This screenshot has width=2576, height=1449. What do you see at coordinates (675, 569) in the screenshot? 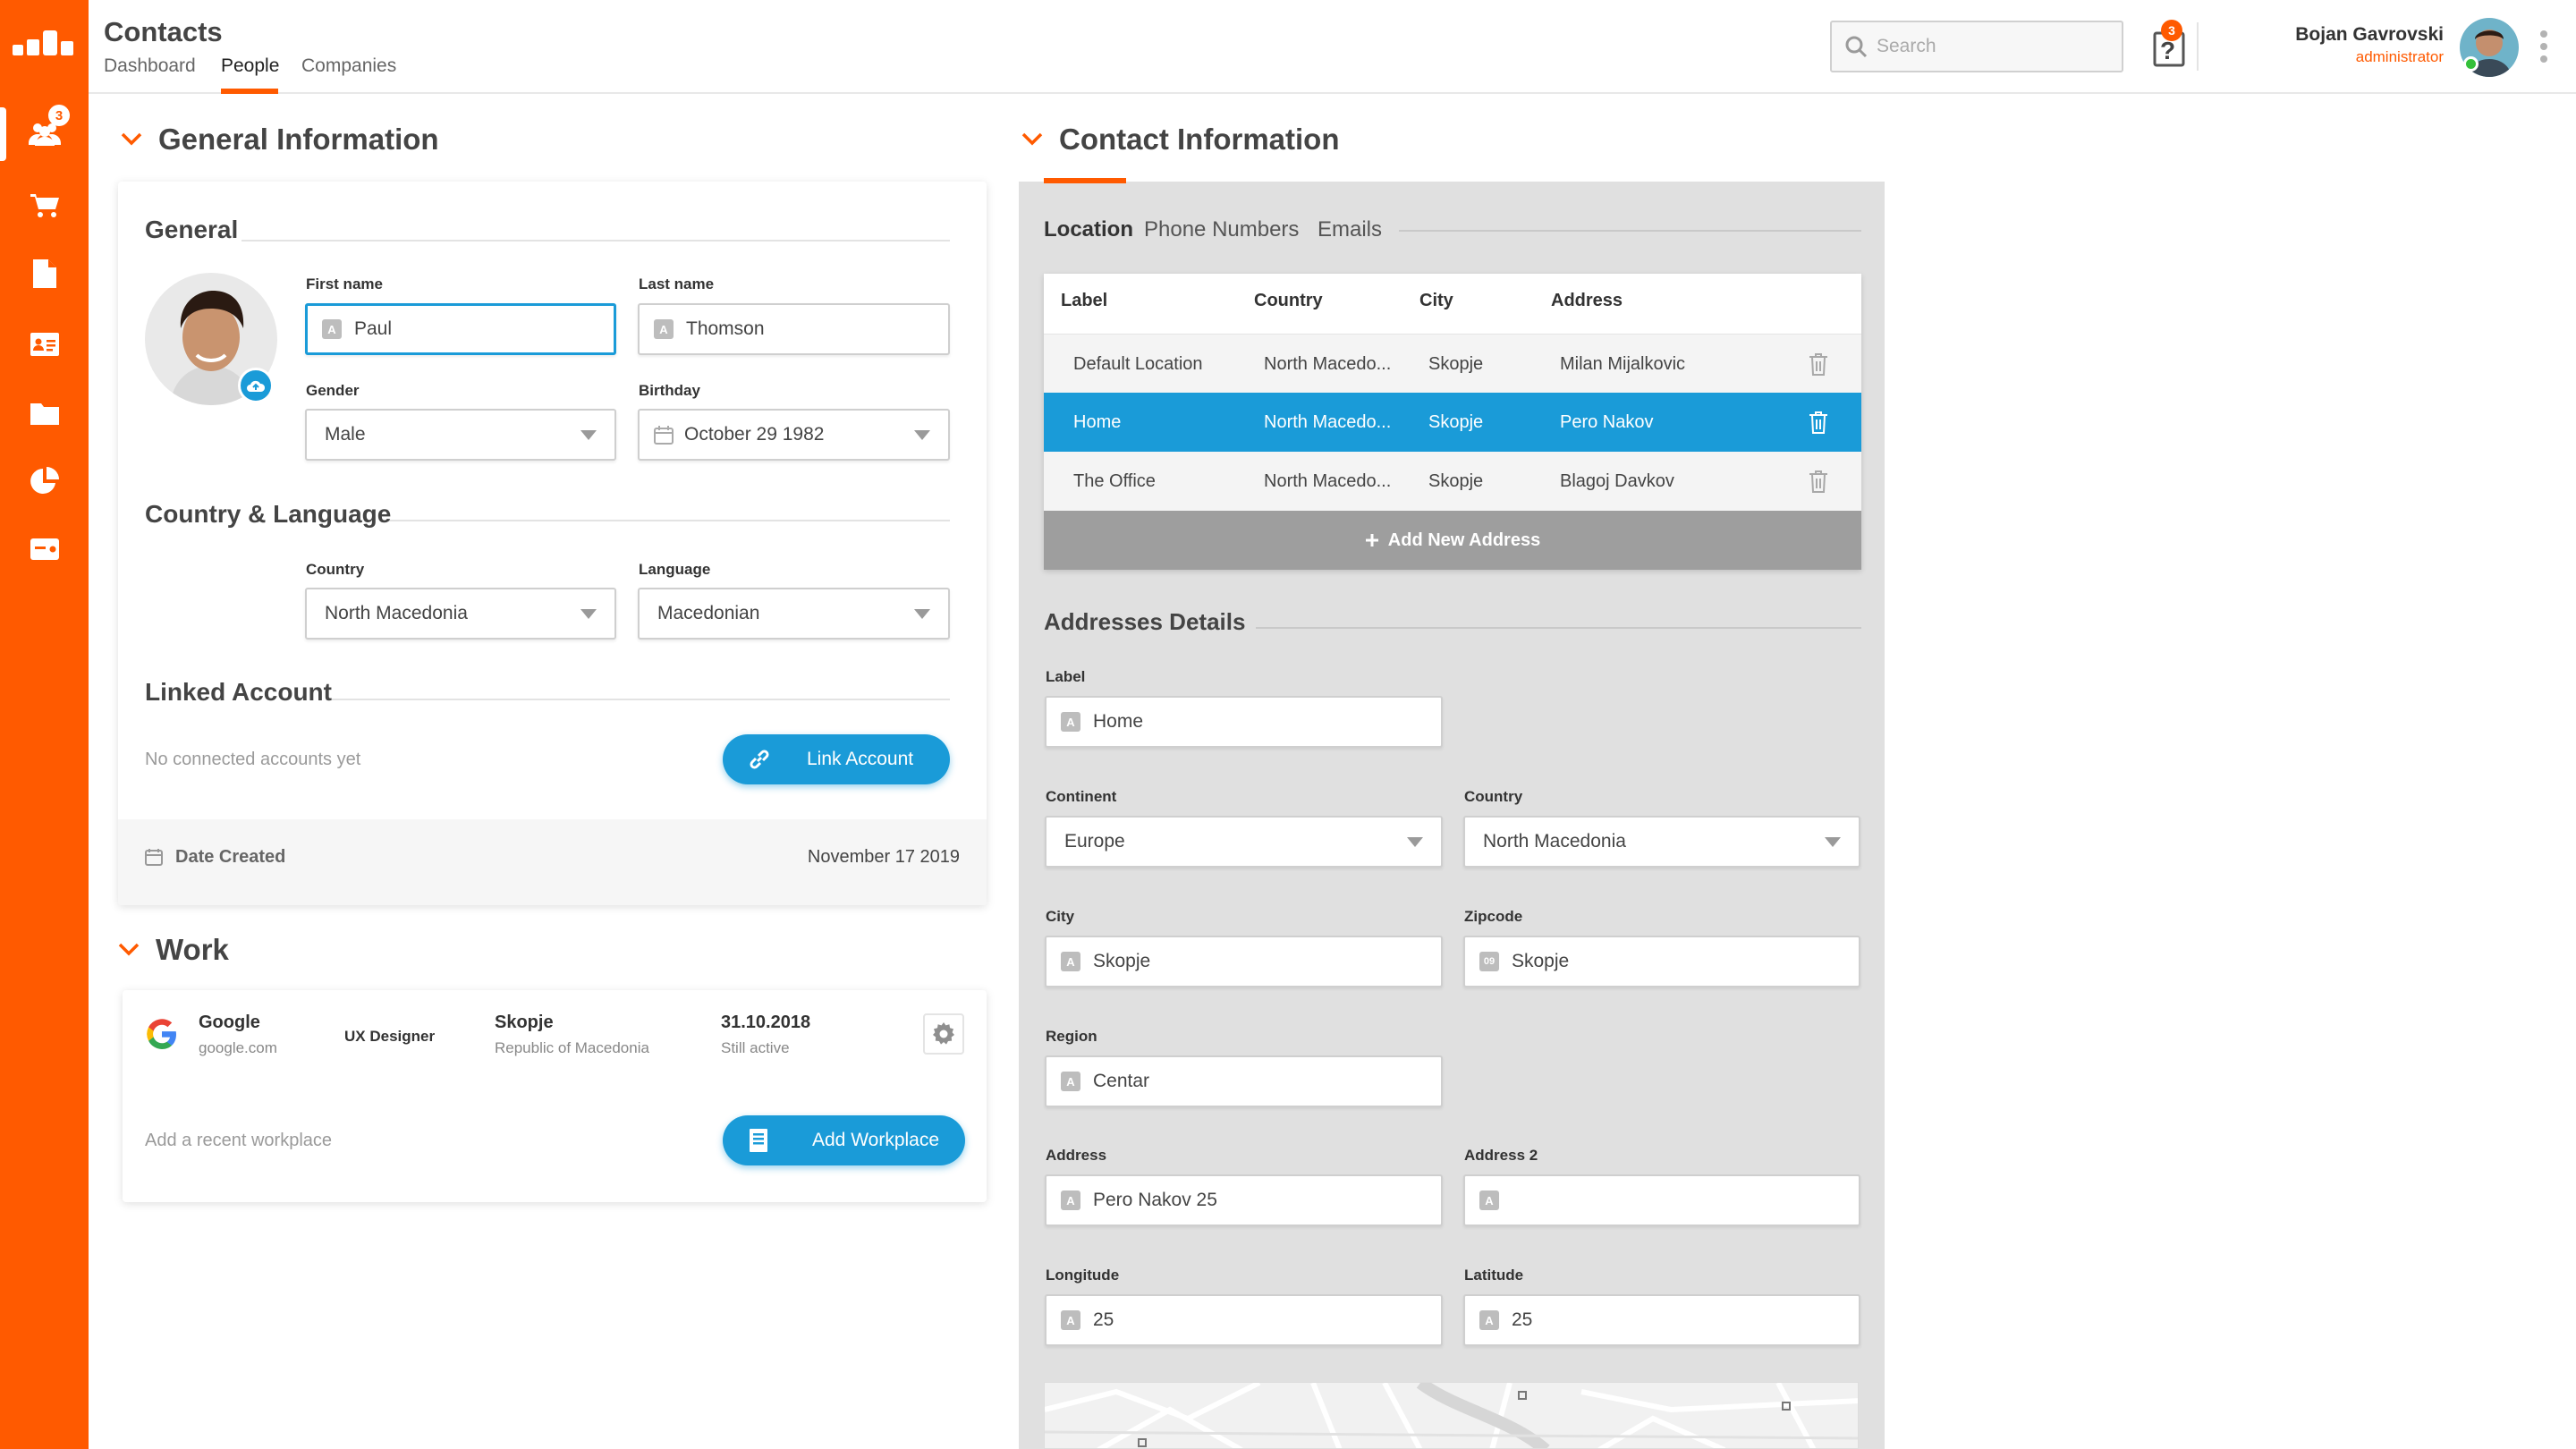
I see `language-label: Language` at bounding box center [675, 569].